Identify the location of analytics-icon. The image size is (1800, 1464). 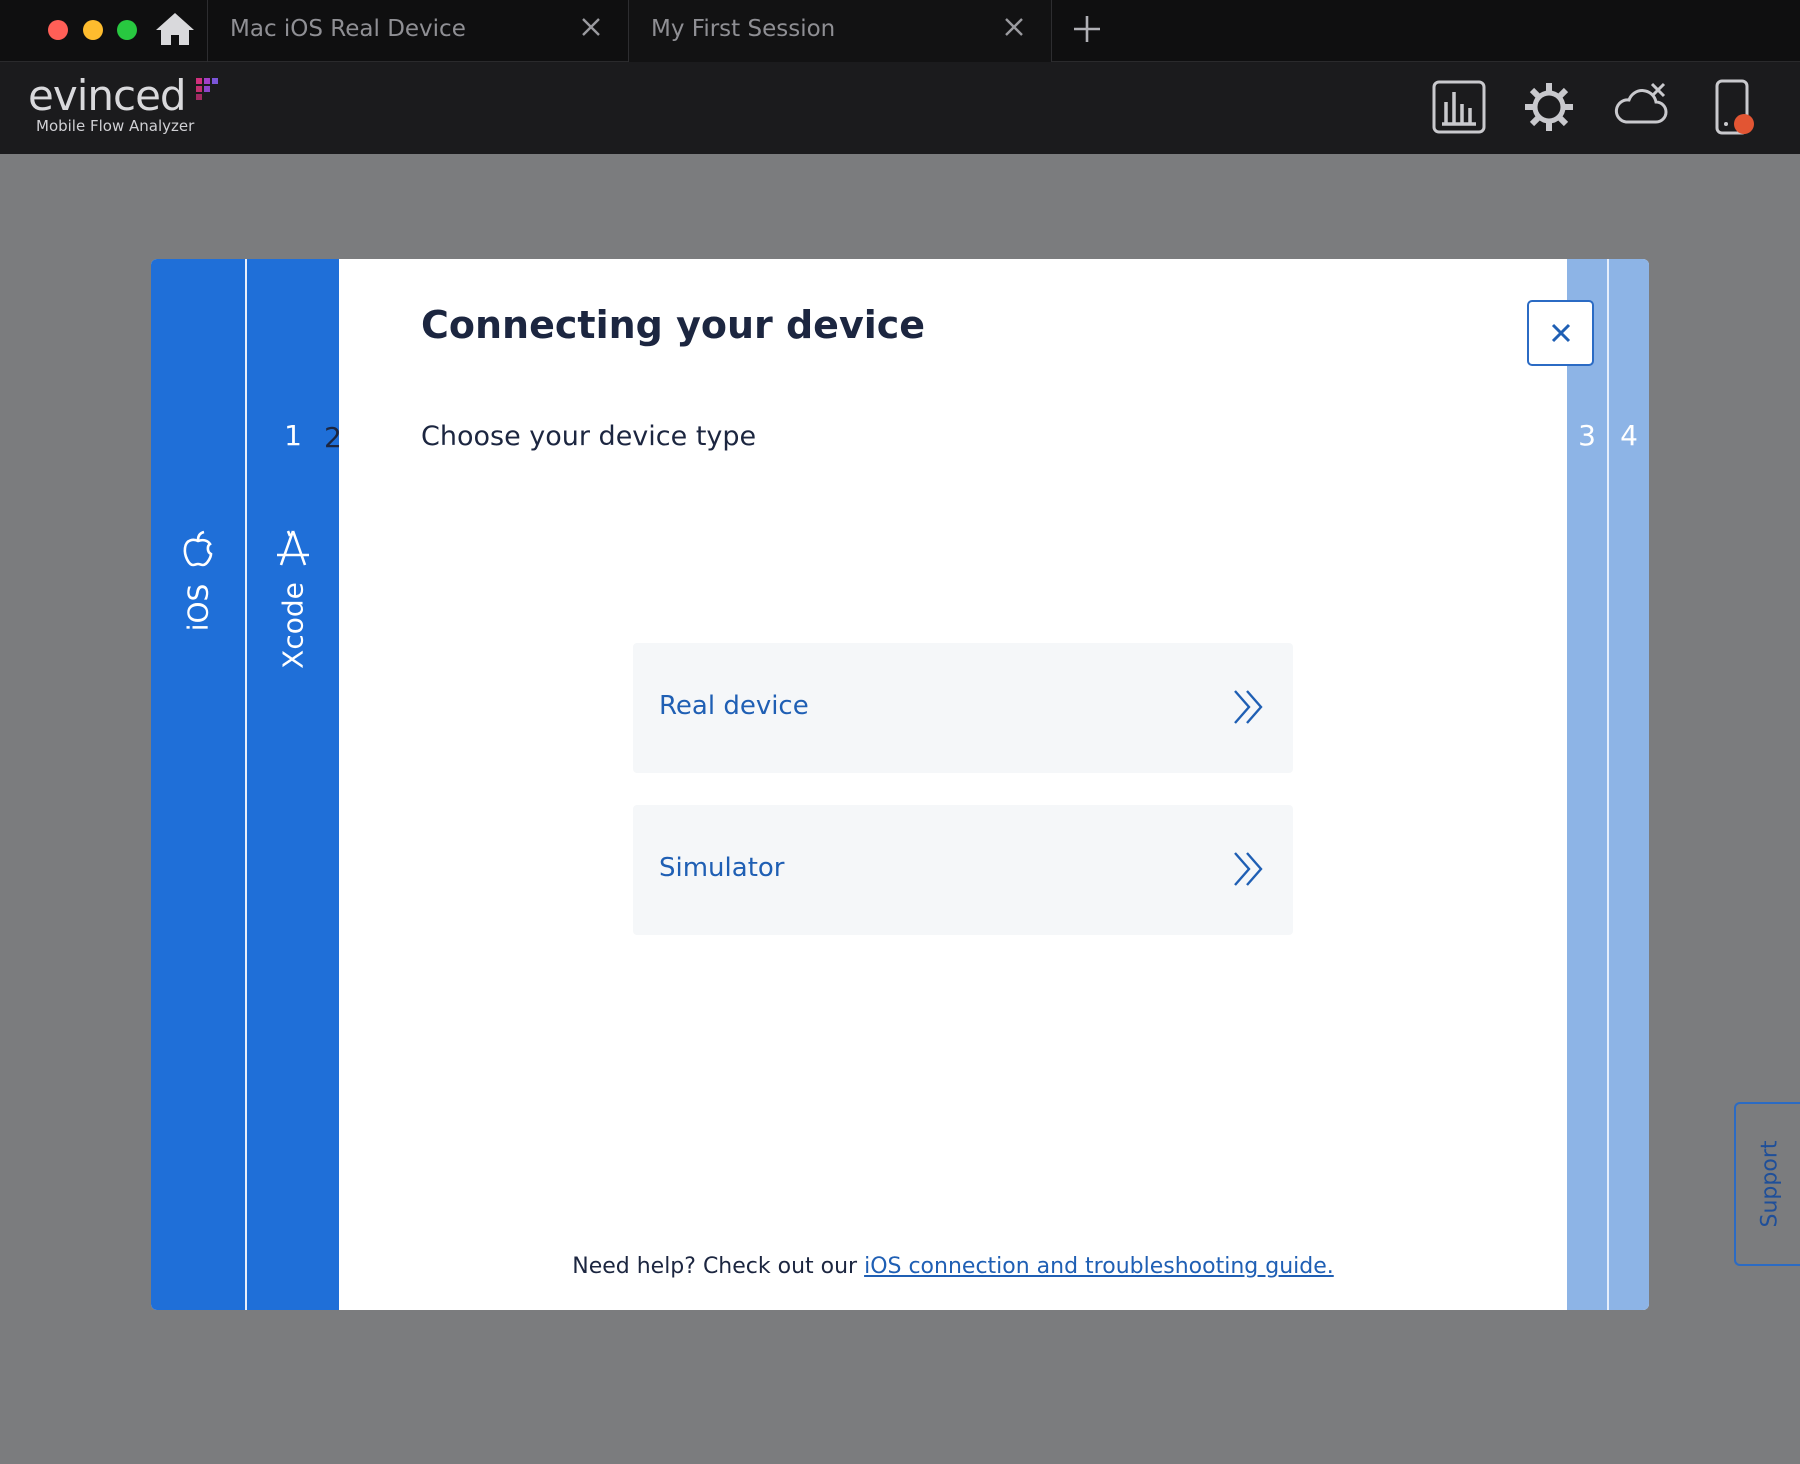
(1459, 107).